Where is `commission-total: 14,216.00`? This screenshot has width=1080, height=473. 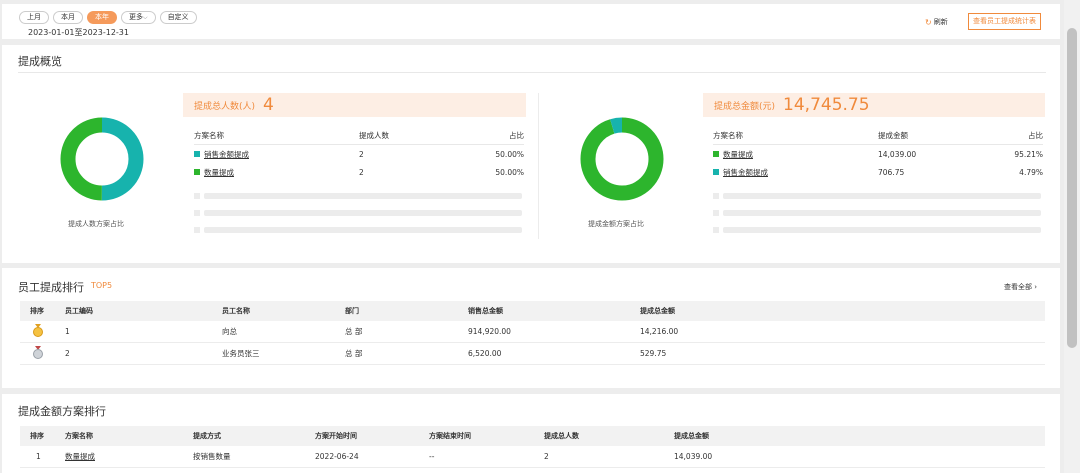
commission-total: 14,216.00 is located at coordinates (659, 331).